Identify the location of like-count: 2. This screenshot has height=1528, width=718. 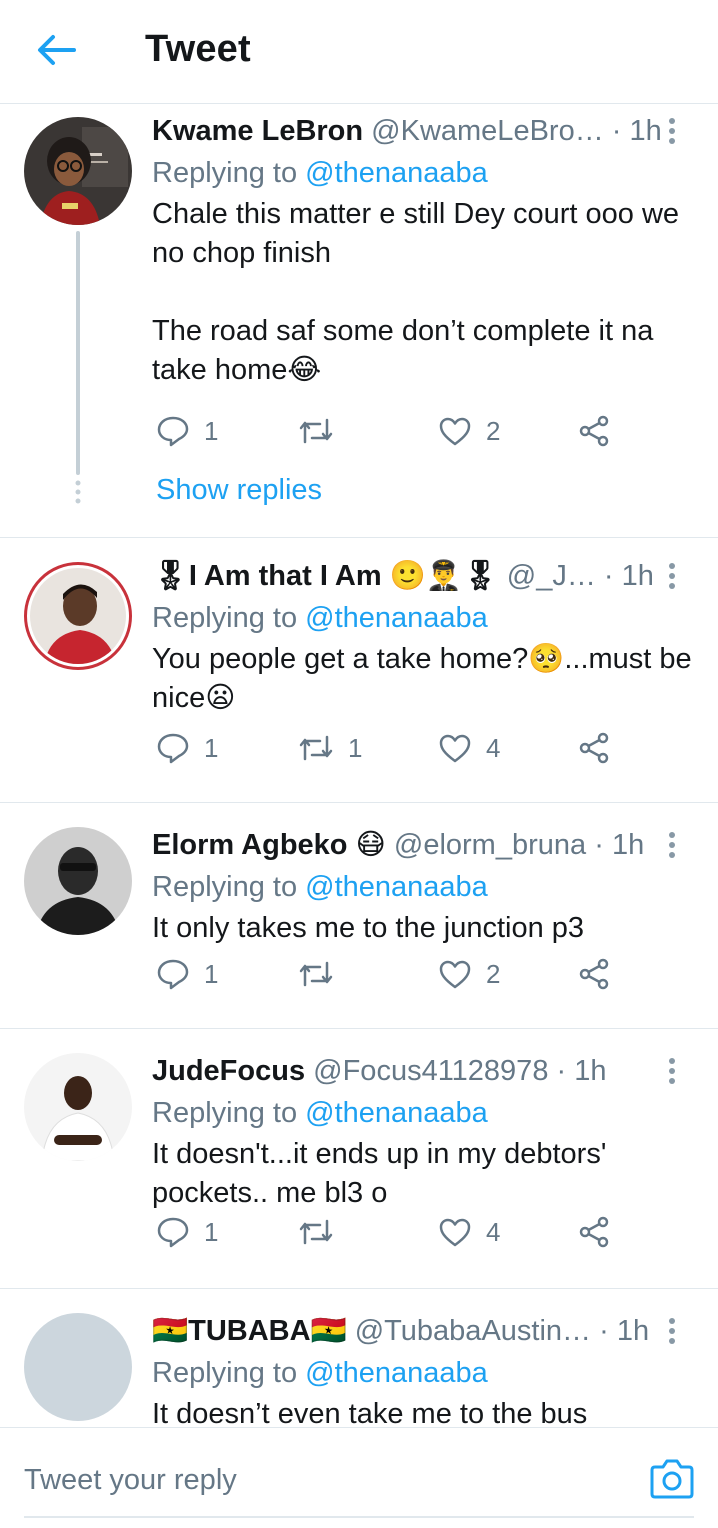
(493, 973).